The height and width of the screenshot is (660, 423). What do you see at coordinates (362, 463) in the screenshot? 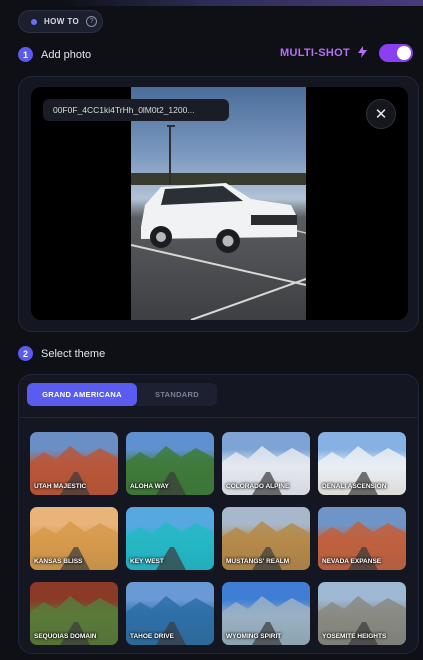
I see `theme-tile: DENALI ASCENSION` at bounding box center [362, 463].